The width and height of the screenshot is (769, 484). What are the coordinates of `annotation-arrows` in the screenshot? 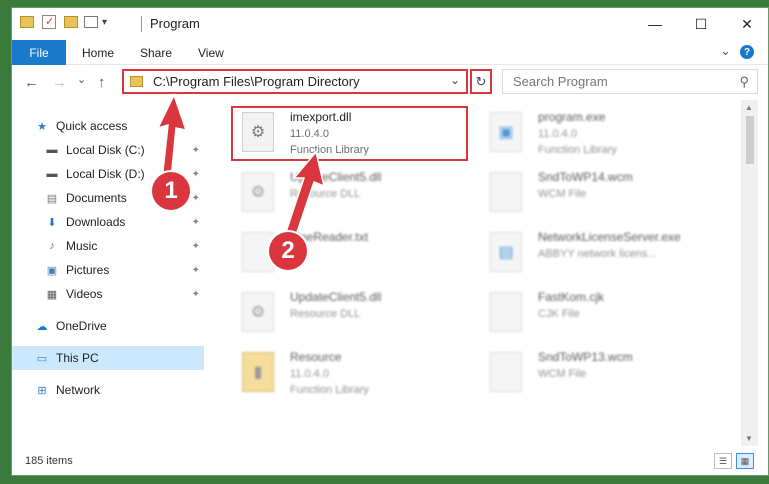 It's located at (241, 170).